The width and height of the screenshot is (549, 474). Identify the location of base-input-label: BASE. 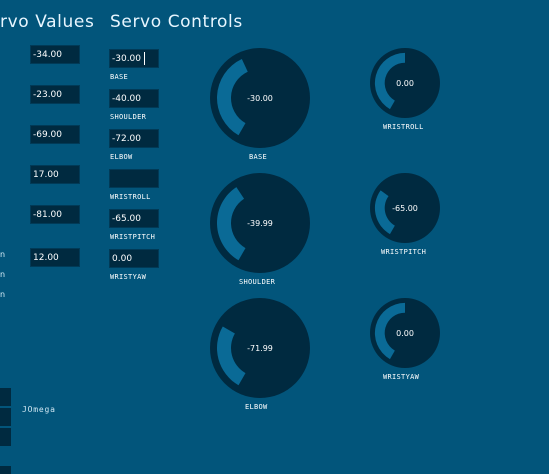
(119, 77).